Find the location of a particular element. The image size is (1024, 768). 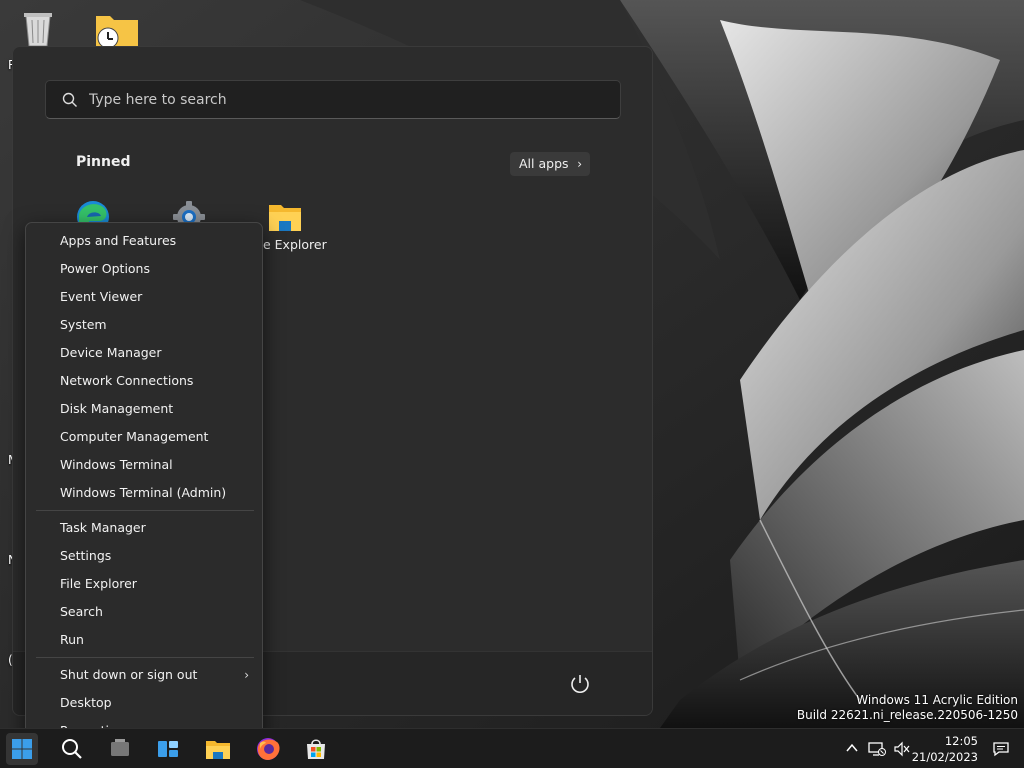

menu-item-device-manager: Device Manager is located at coordinates (144, 353).